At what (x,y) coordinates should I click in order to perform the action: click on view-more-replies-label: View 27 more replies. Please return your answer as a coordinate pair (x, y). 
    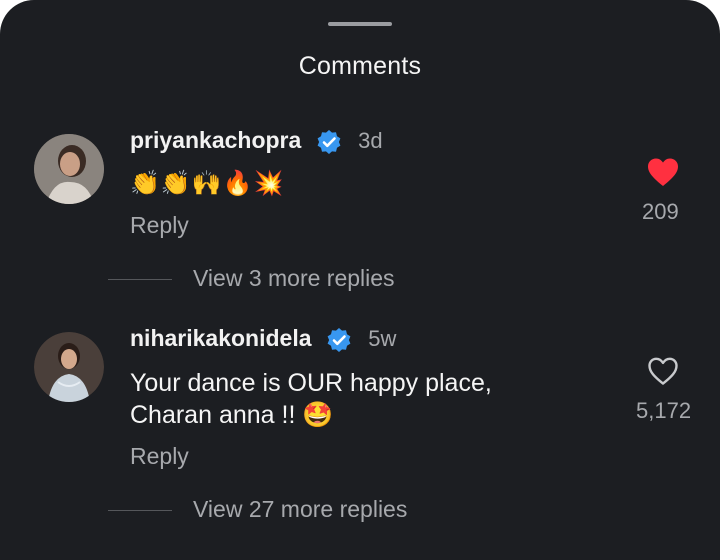
    Looking at the image, I should click on (300, 509).